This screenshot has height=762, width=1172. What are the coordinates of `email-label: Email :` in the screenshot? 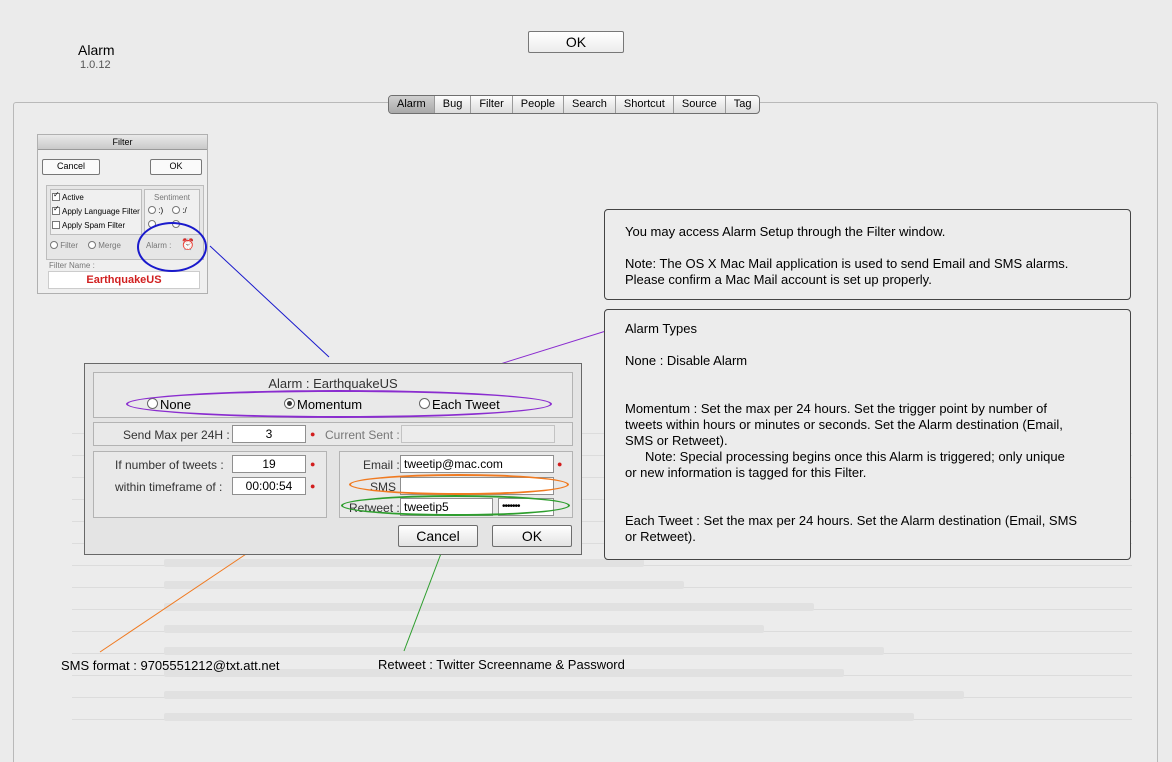 It's located at (381, 465).